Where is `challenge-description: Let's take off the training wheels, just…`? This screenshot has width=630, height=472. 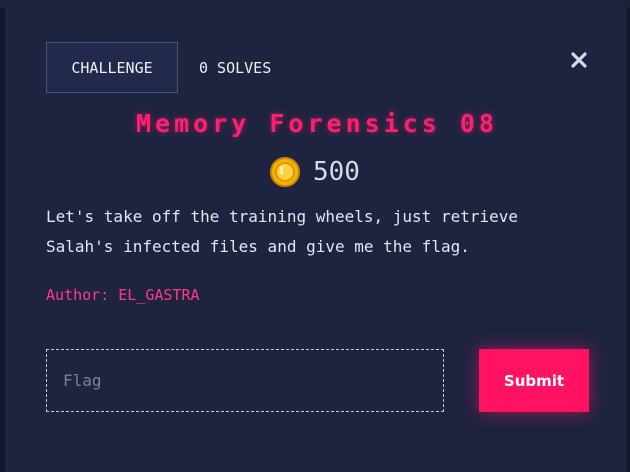
challenge-description: Let's take off the training wheels, just… is located at coordinates (316, 232).